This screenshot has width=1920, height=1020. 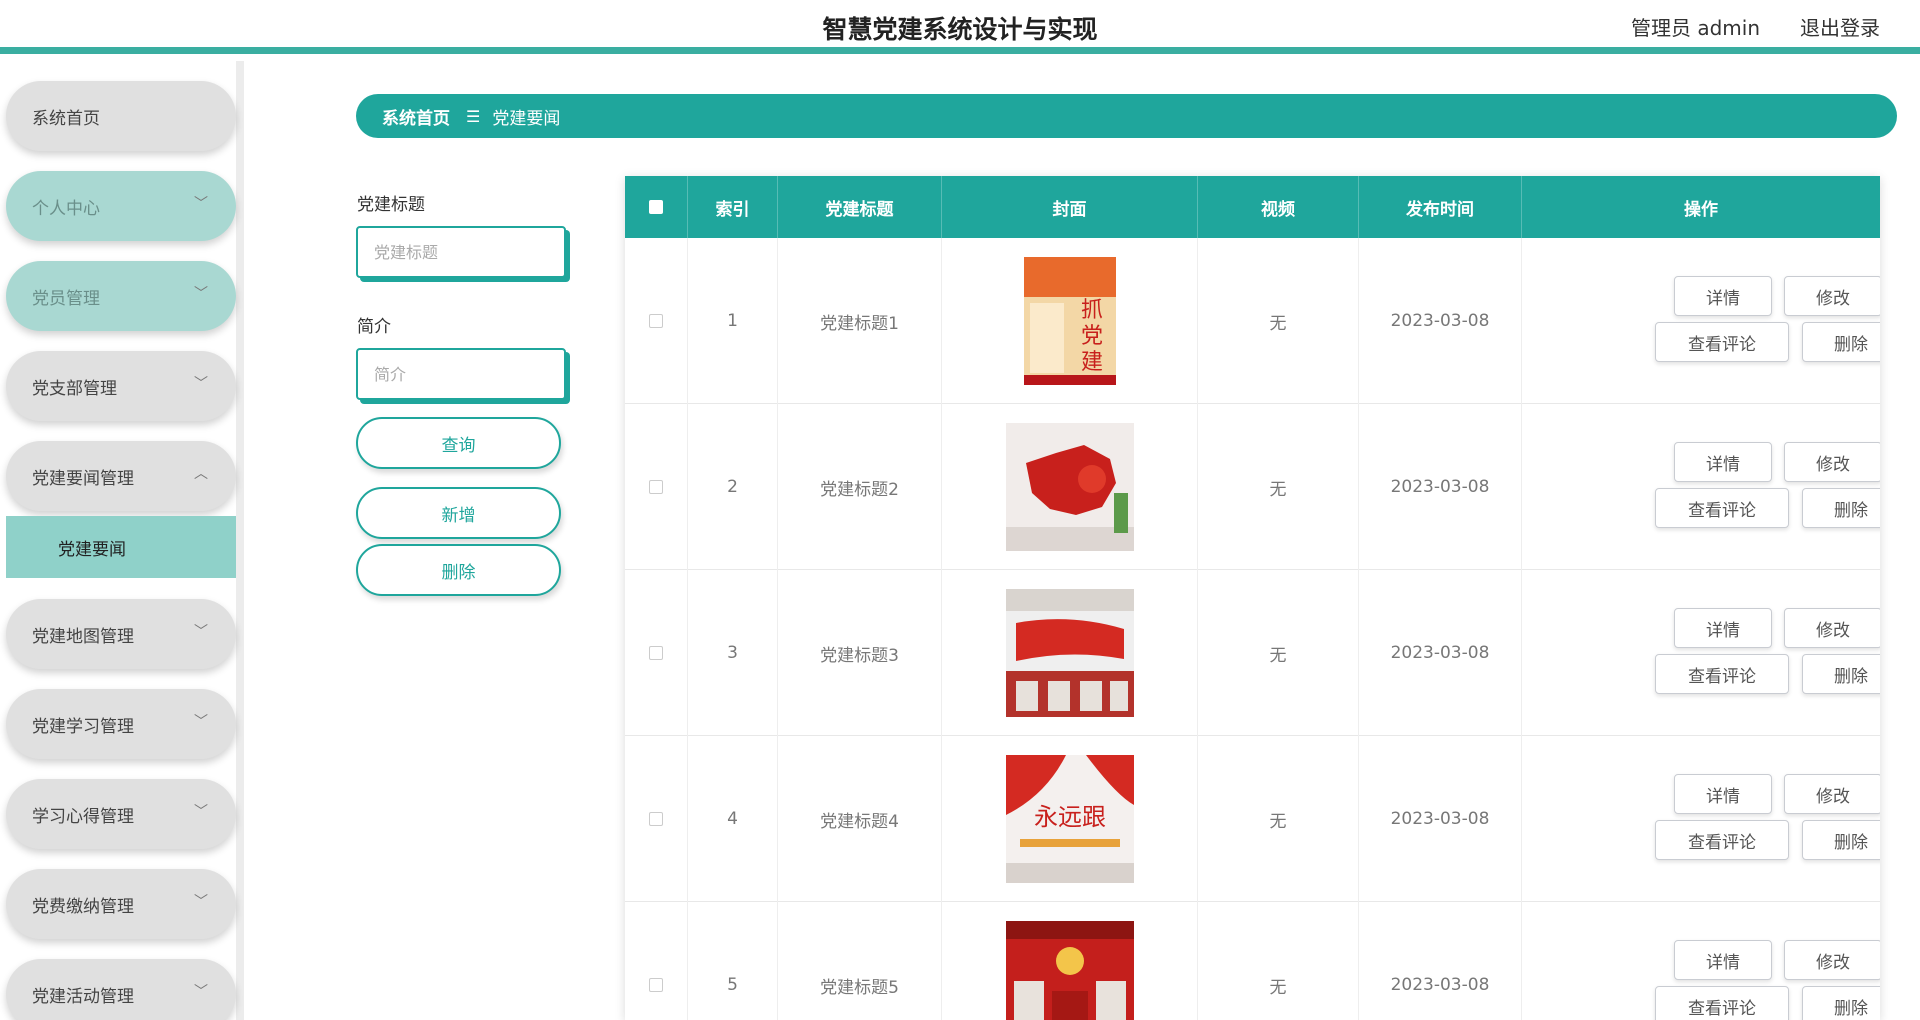 I want to click on cover-image: 永远跟, so click(x=1069, y=819).